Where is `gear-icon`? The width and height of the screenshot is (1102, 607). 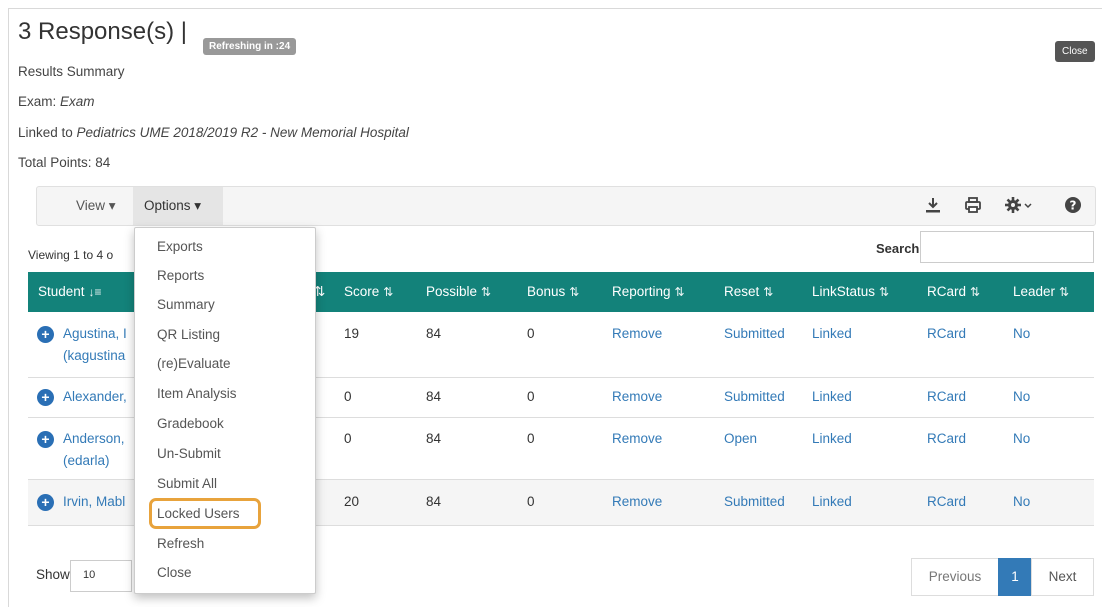
gear-icon is located at coordinates (1019, 207).